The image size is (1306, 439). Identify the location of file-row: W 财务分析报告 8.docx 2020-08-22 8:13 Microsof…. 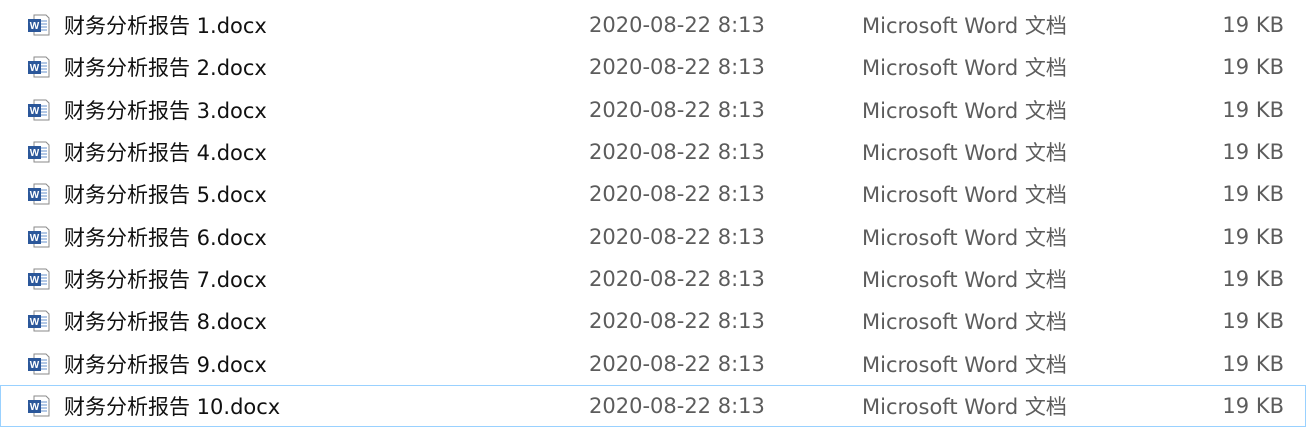
(653, 321).